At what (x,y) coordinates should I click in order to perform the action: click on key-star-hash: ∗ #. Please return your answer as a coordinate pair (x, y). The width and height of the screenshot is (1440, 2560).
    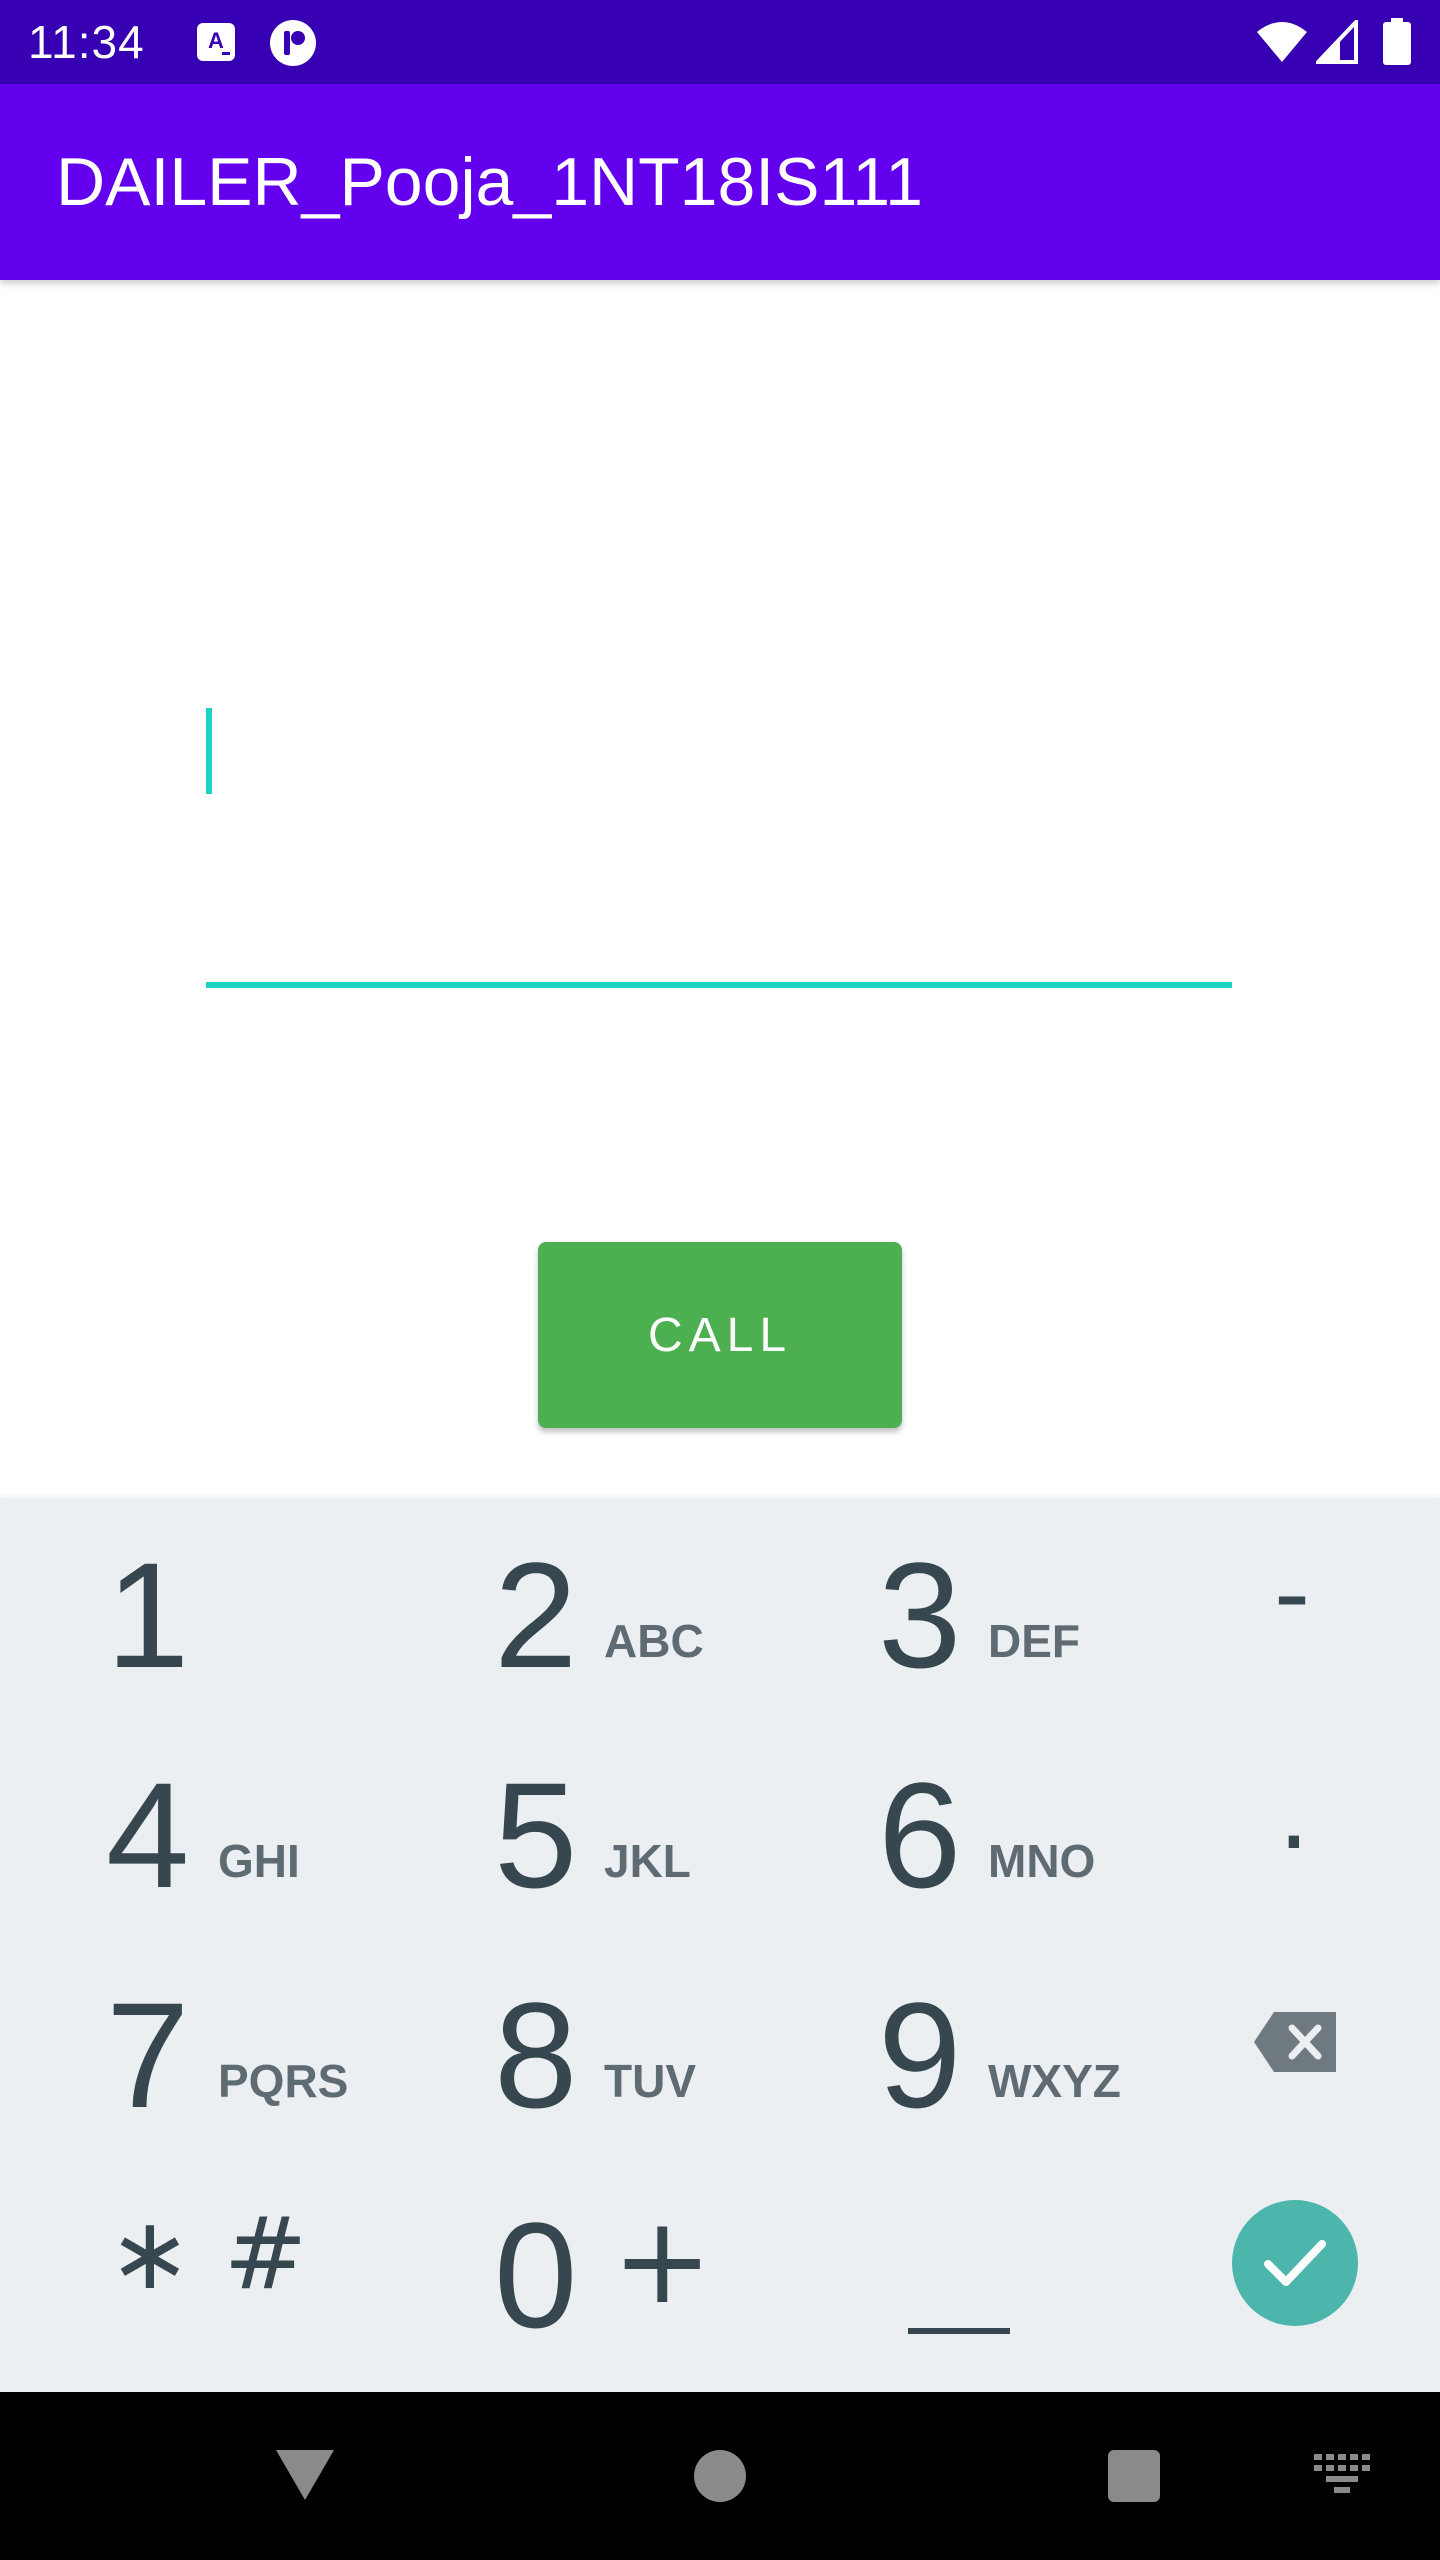
    Looking at the image, I should click on (192, 2268).